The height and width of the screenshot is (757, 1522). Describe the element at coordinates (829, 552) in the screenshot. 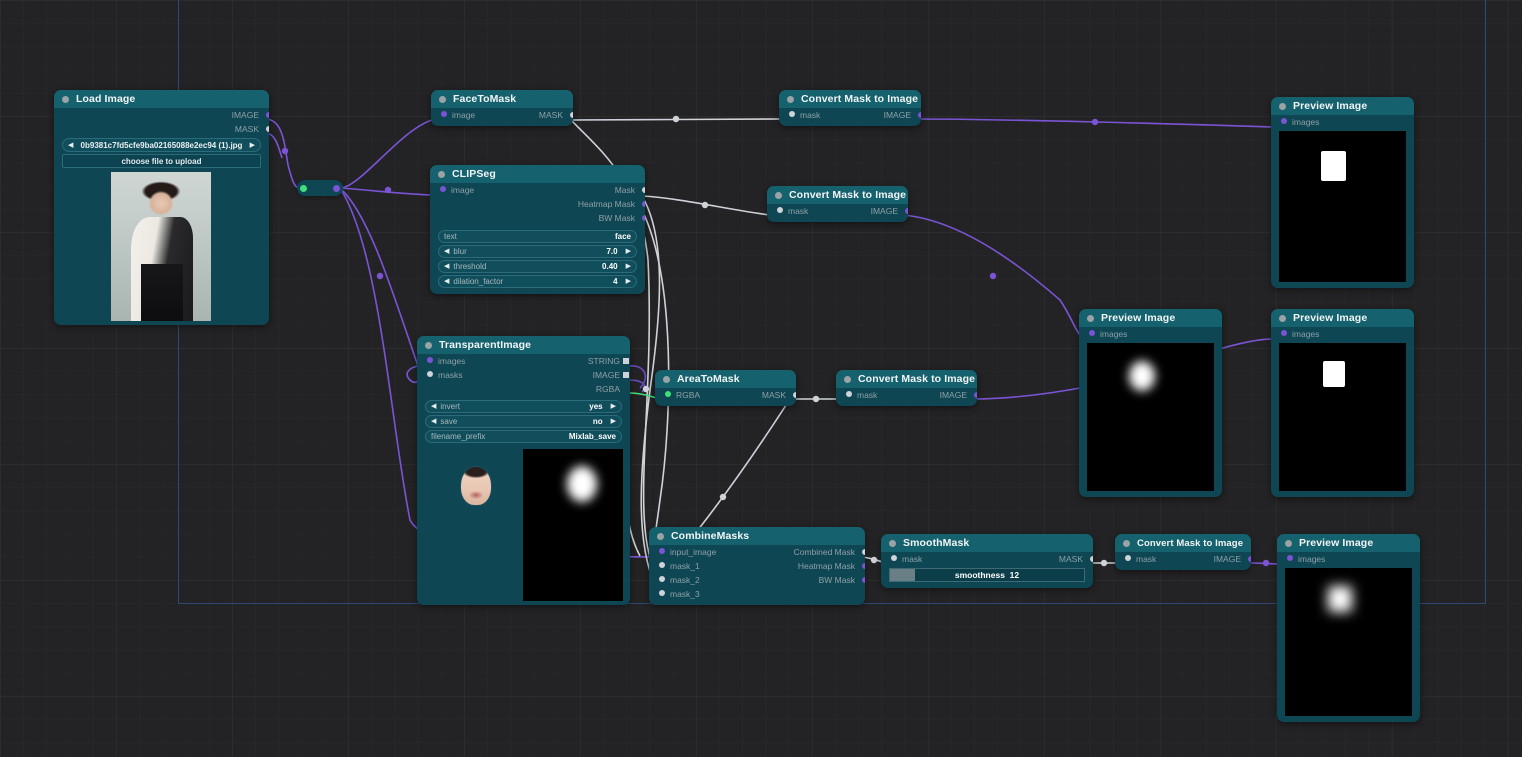

I see `output-slot-combined-mask: Combined Mask` at that location.